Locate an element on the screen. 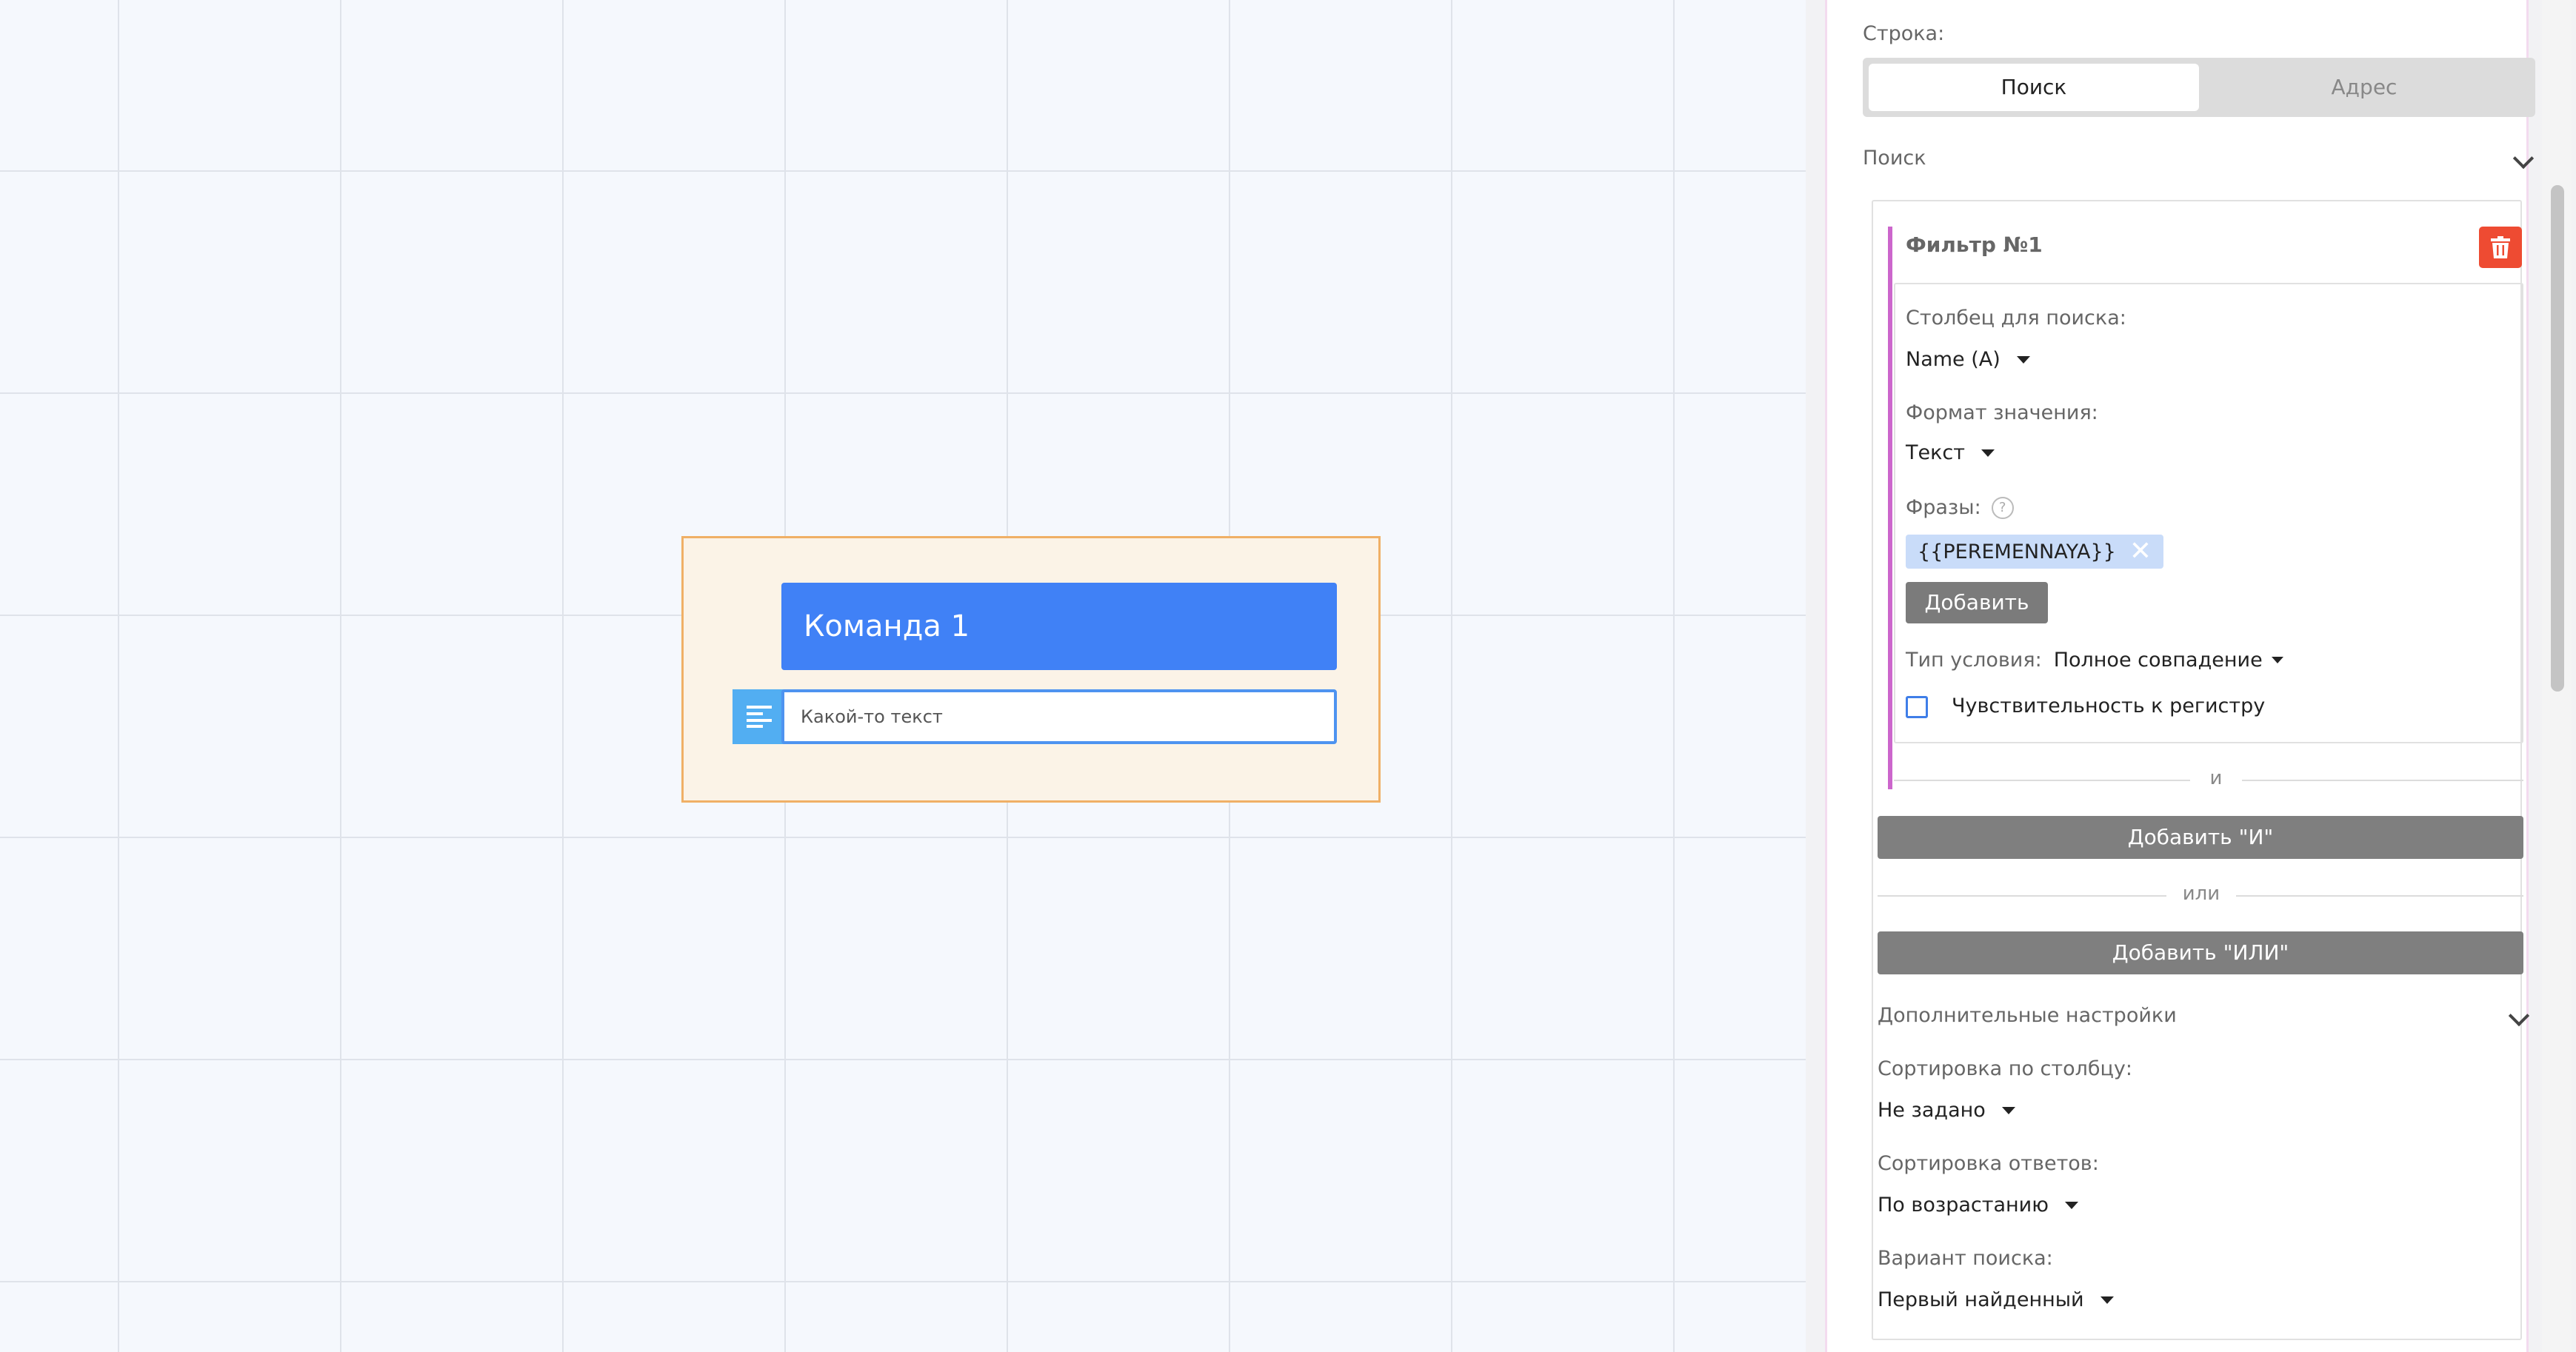 Image resolution: width=2576 pixels, height=1352 pixels. node-title: Команда 1 is located at coordinates (1059, 626).